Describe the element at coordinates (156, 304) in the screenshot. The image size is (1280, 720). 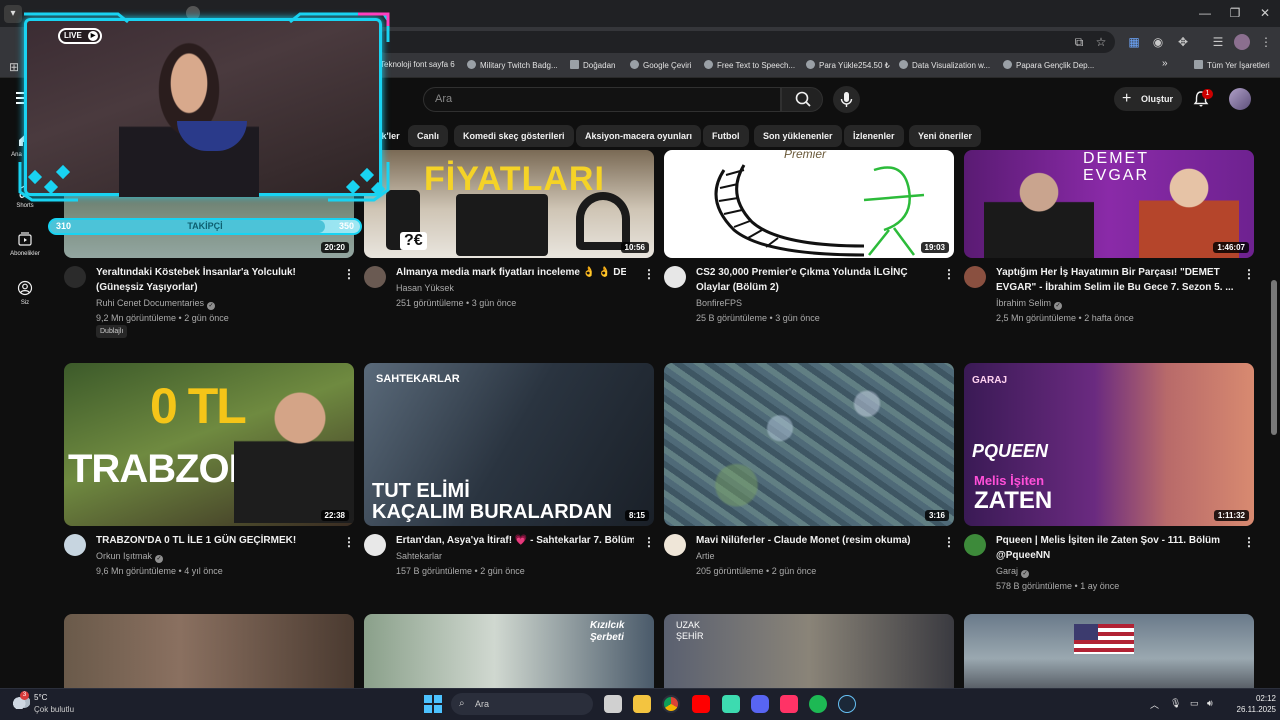
I see `channel-name: Ruhi Cenet Documentaries ✓` at that location.